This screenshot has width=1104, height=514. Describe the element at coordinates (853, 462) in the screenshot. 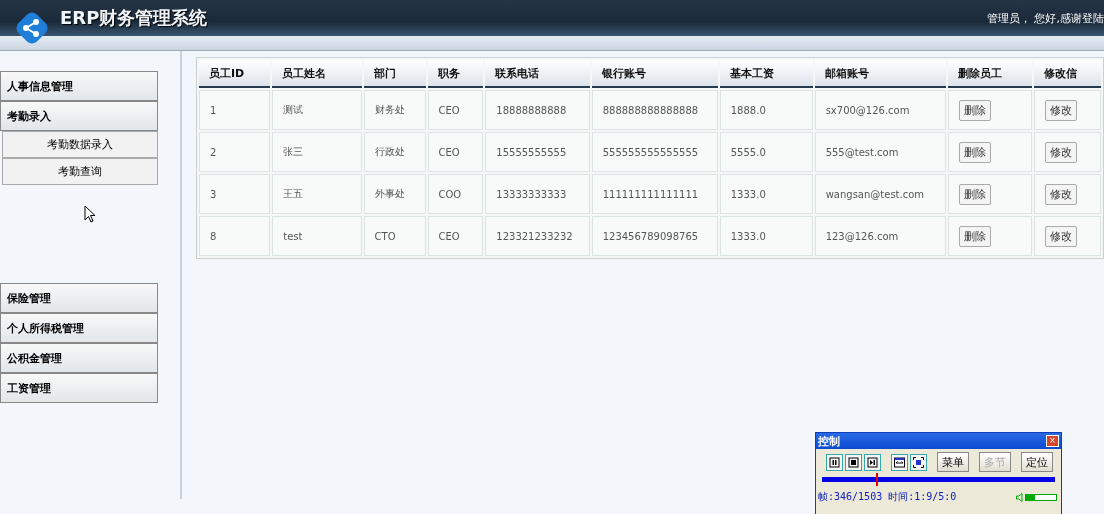

I see `stop-icon` at that location.